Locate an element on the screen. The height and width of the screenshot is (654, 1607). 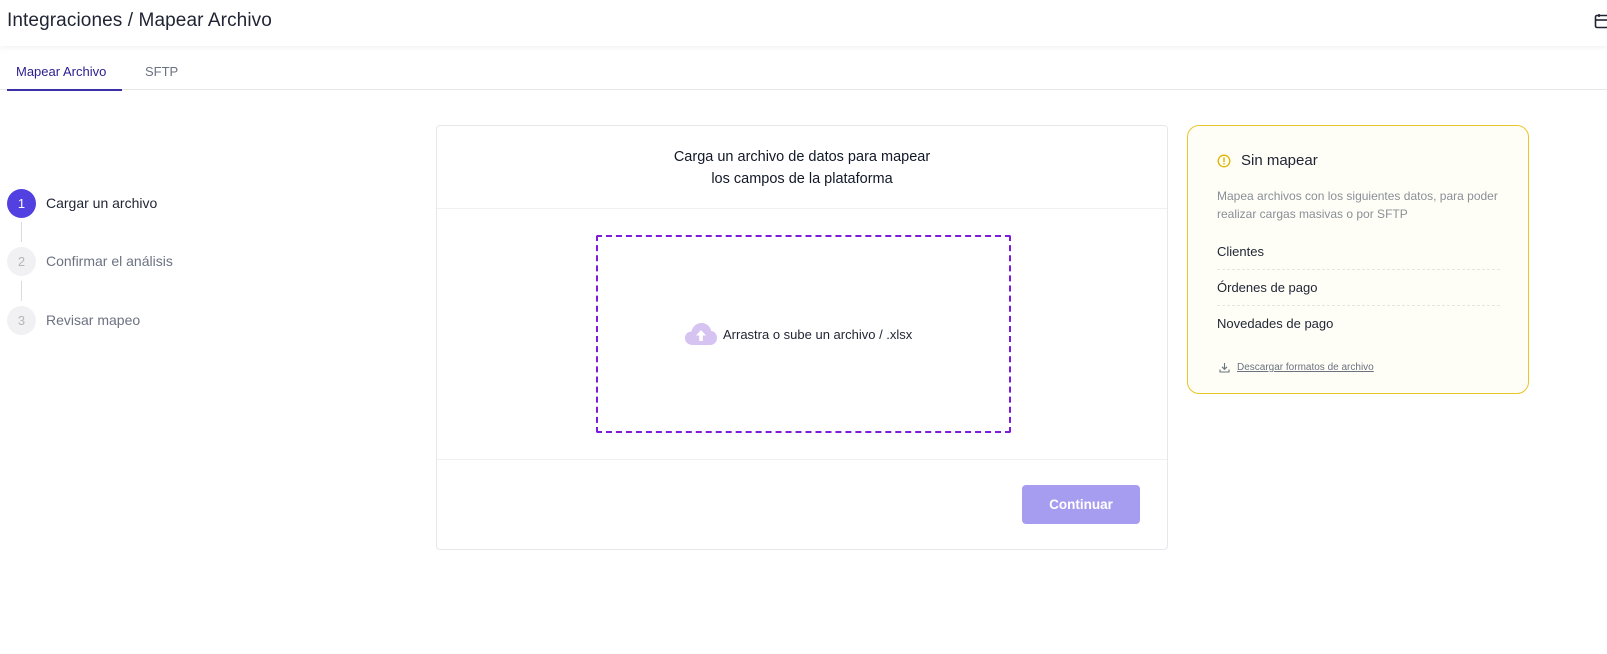
panel-title: Sin mapear is located at coordinates (1279, 160).